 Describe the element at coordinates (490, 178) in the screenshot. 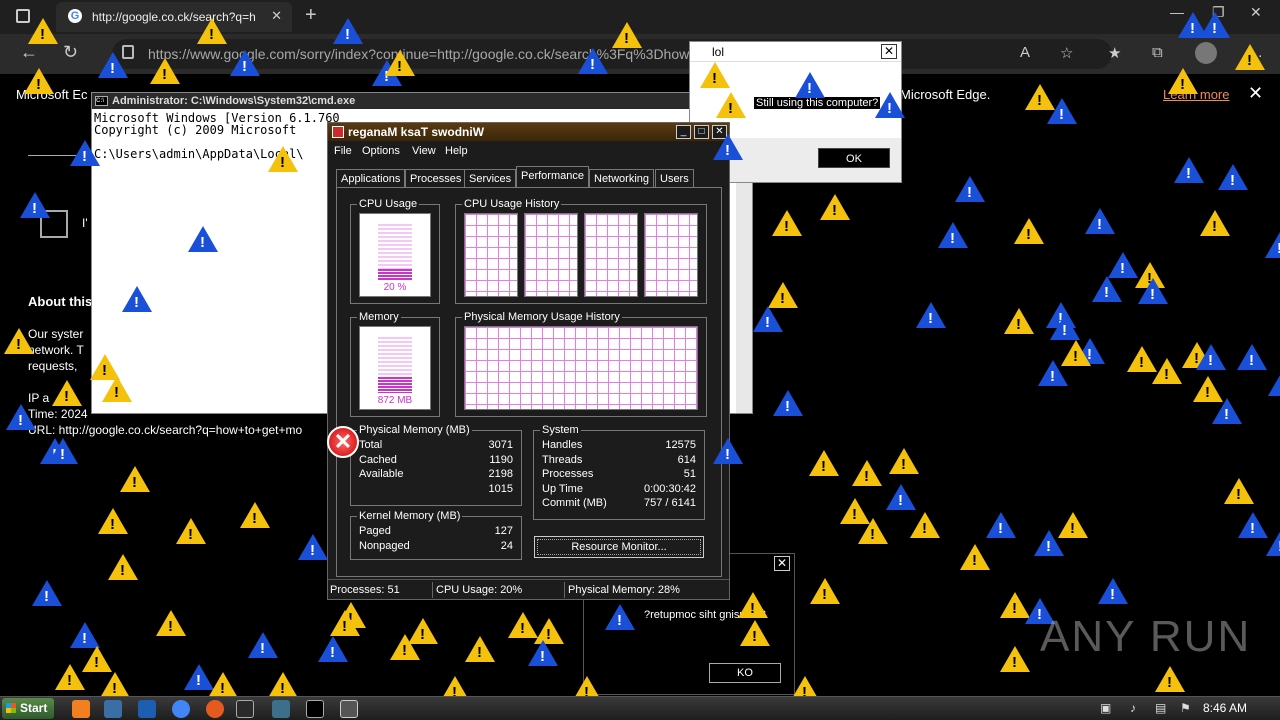

I see `tab-services: Services` at that location.